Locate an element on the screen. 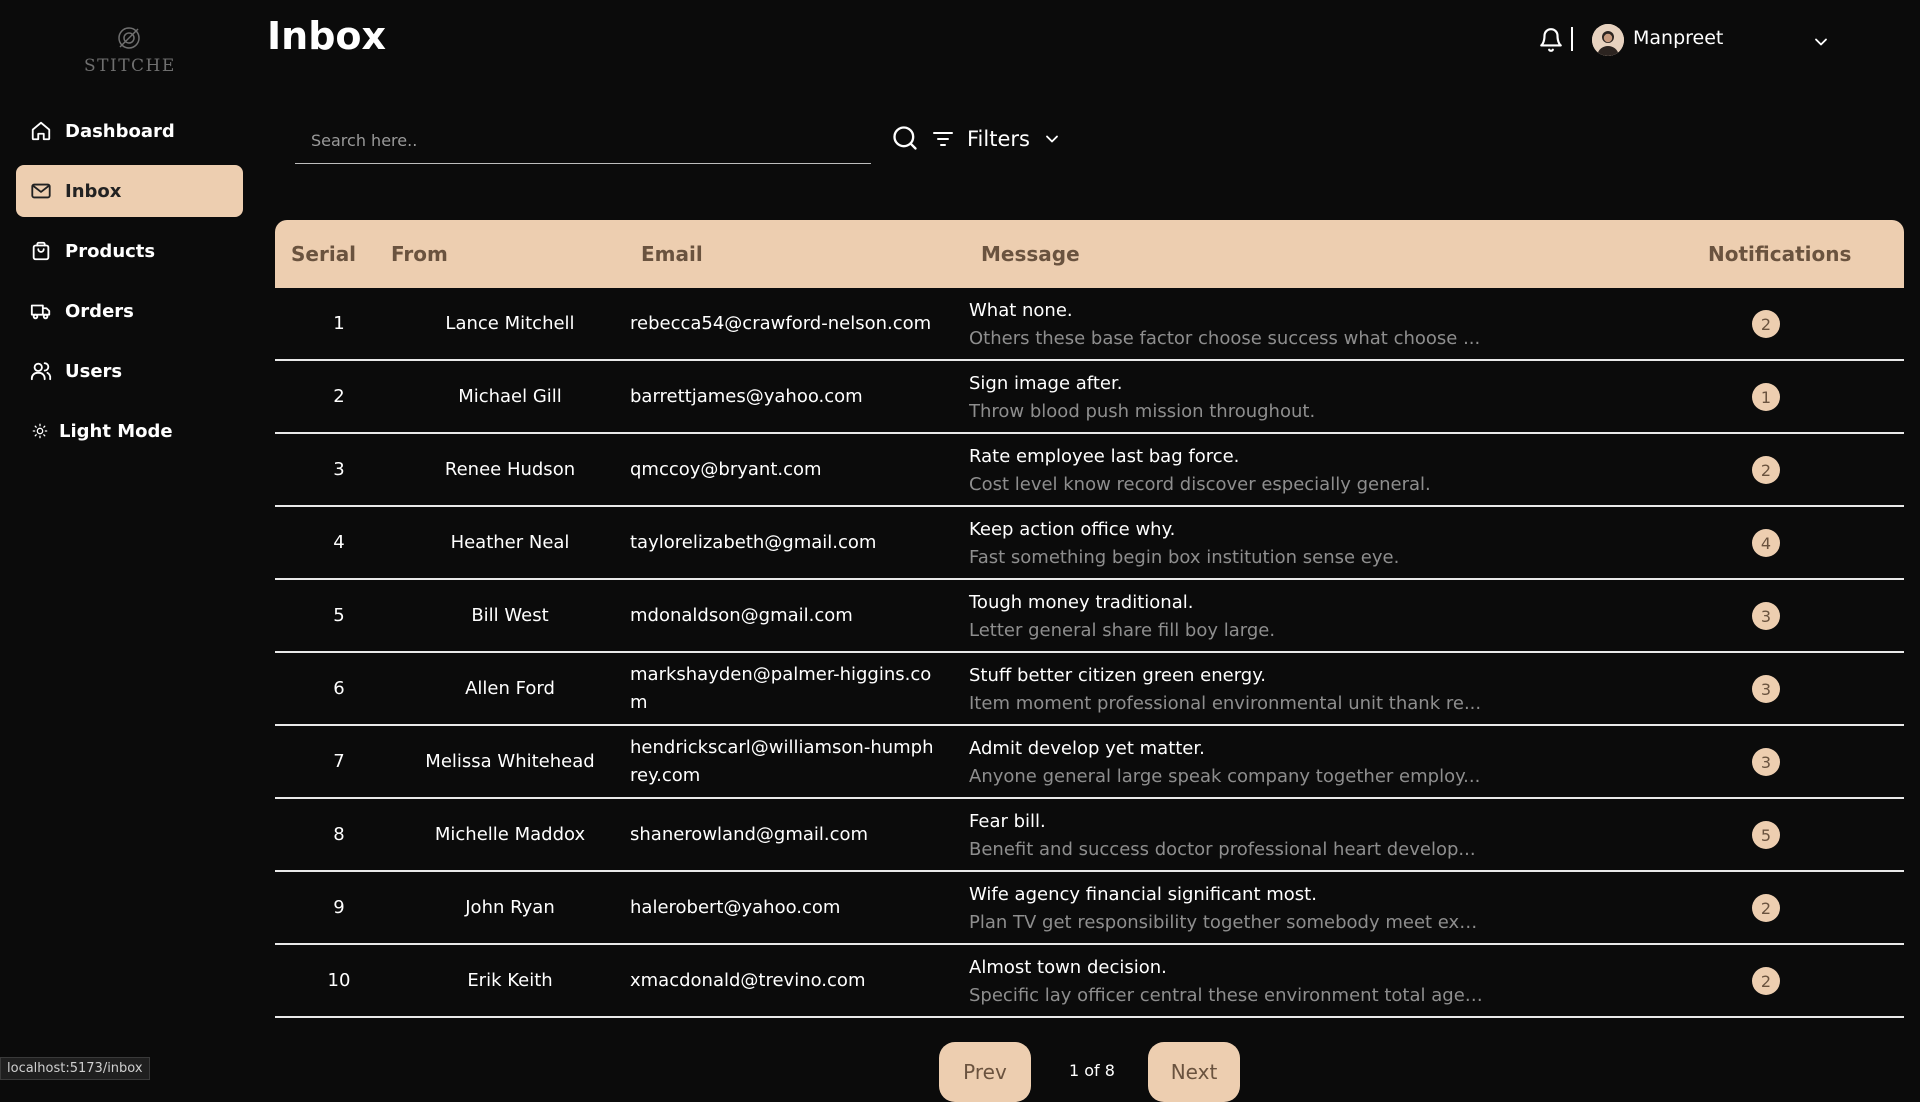  sidebar-item-label: Inbox is located at coordinates (93, 191).